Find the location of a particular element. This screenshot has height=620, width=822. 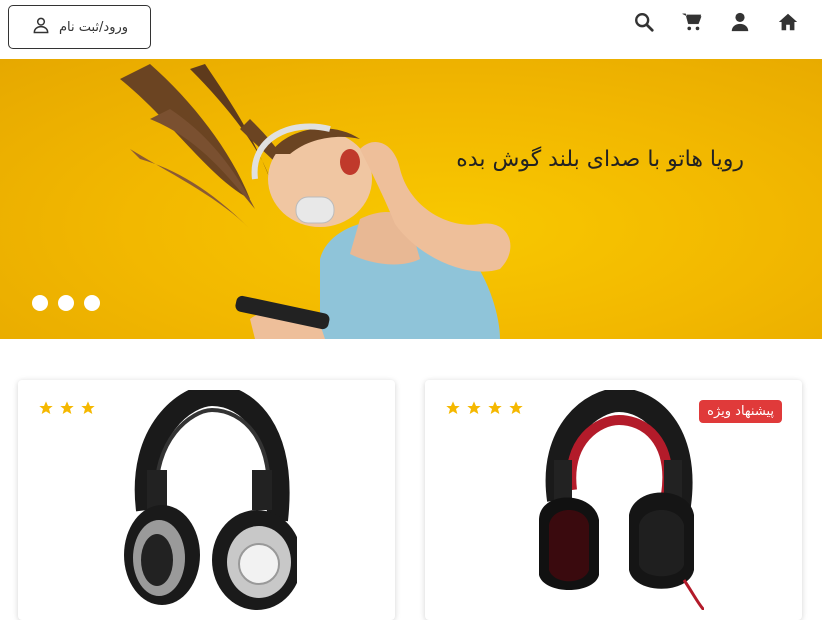

carousel-dots is located at coordinates (66, 303).